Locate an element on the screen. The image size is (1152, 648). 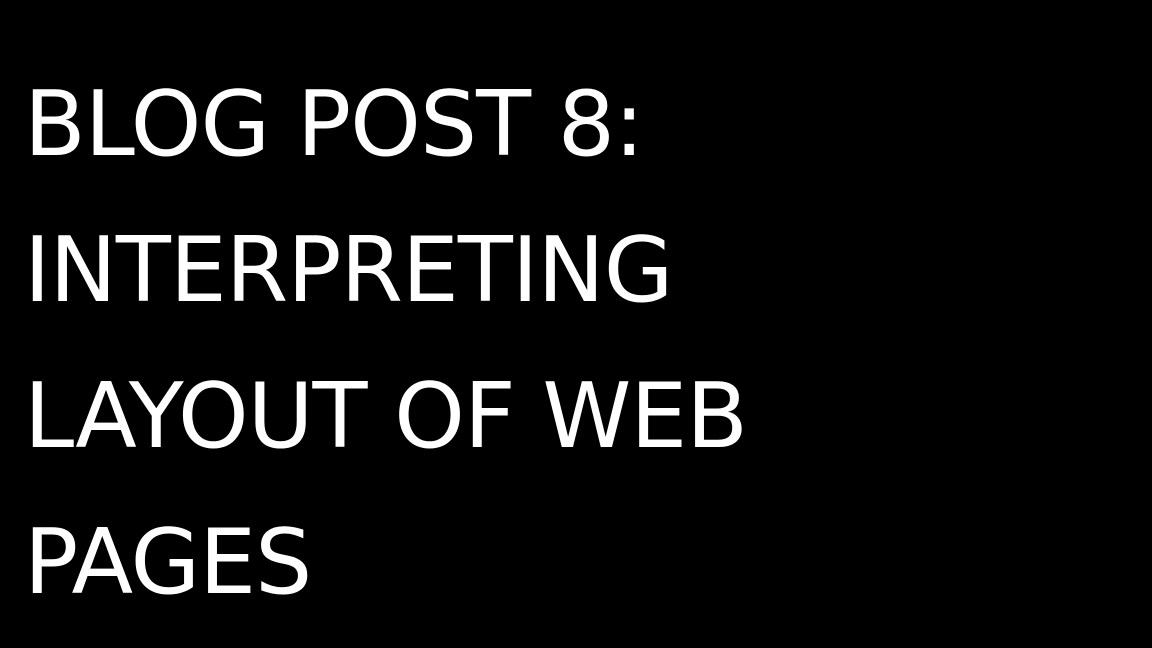
title-line-2: INTERPRETING is located at coordinates (348, 270).